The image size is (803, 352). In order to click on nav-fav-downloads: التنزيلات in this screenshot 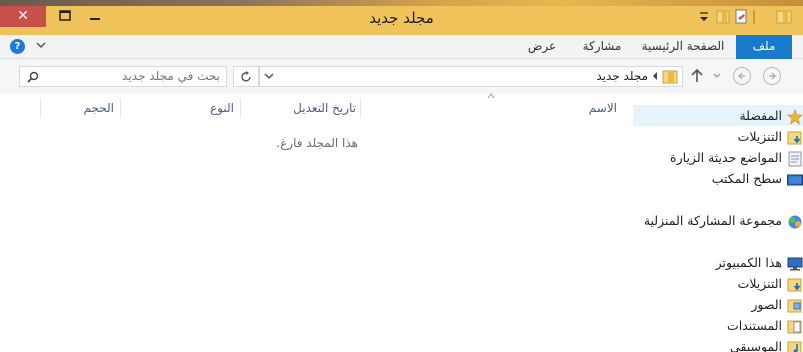, I will do `click(770, 136)`.